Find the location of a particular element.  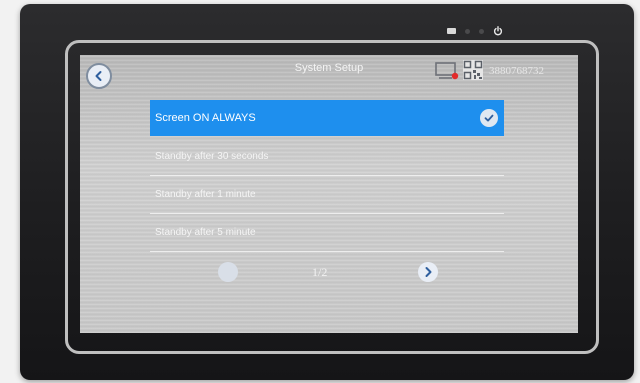

page-indicator: 1/2 is located at coordinates (320, 272).